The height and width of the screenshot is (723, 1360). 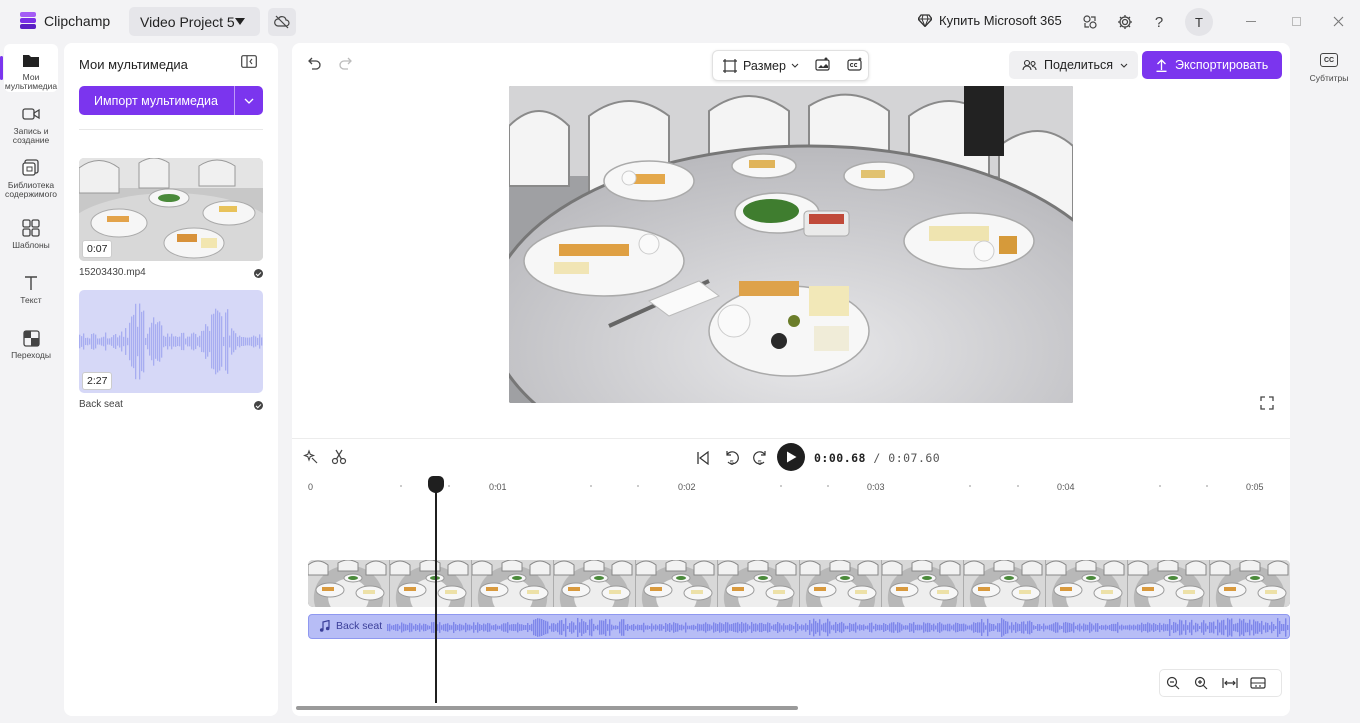 What do you see at coordinates (1159, 22) in the screenshot?
I see `help-button: ?` at bounding box center [1159, 22].